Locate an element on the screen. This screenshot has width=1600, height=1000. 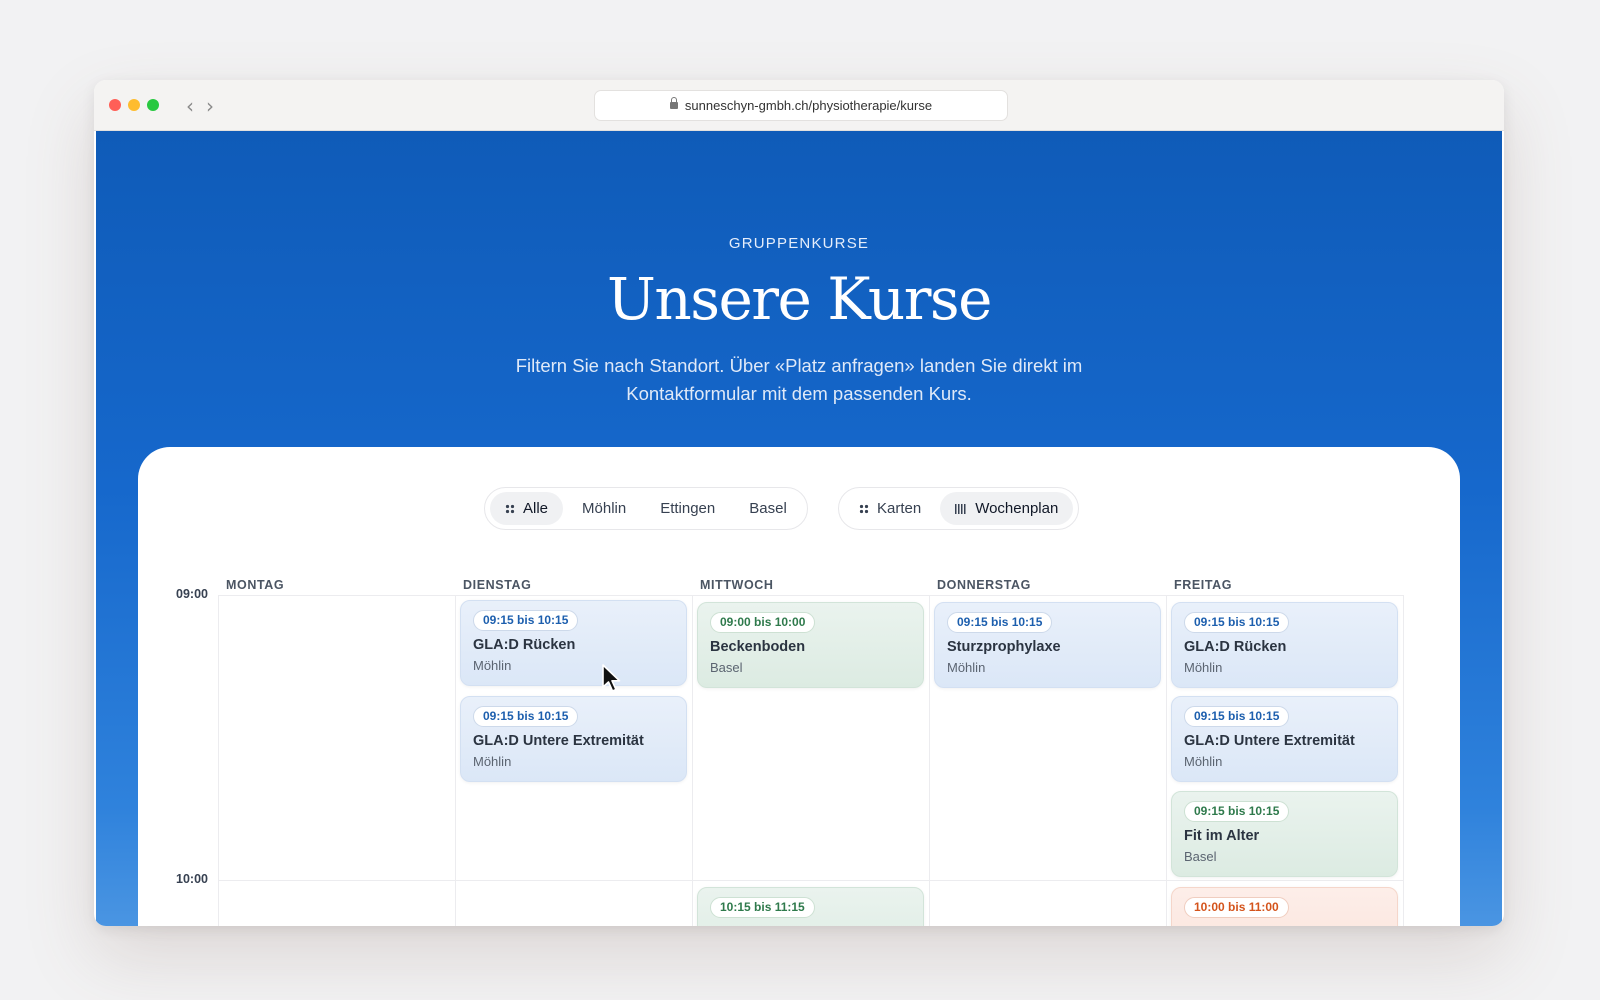
maximize-window-button is located at coordinates (153, 105).